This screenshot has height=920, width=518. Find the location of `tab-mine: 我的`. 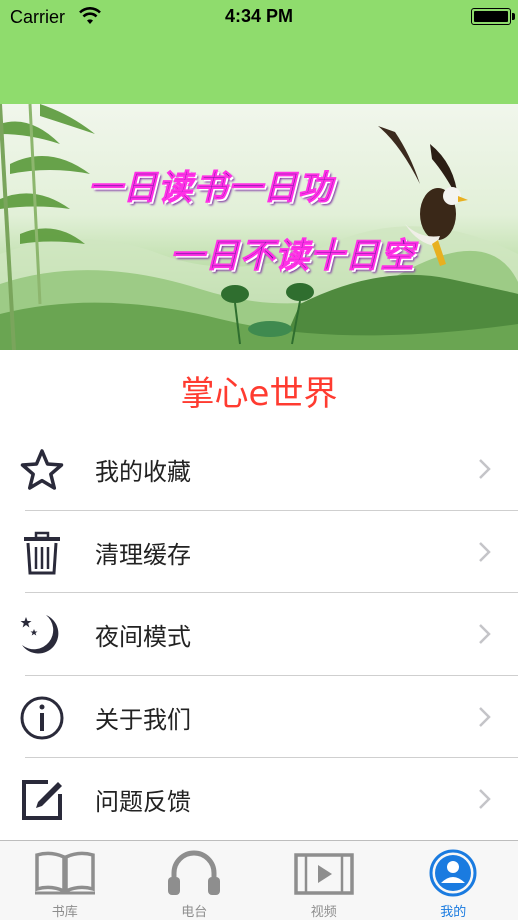

tab-mine: 我的 is located at coordinates (453, 880).